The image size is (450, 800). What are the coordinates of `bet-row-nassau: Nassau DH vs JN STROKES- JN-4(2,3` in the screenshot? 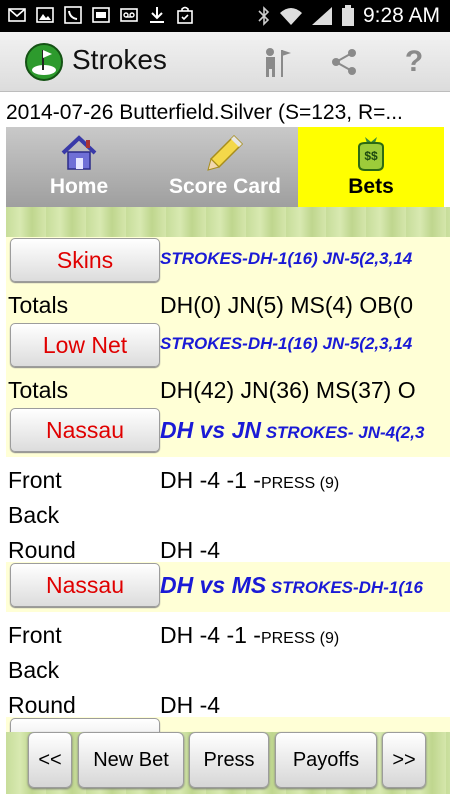 It's located at (228, 432).